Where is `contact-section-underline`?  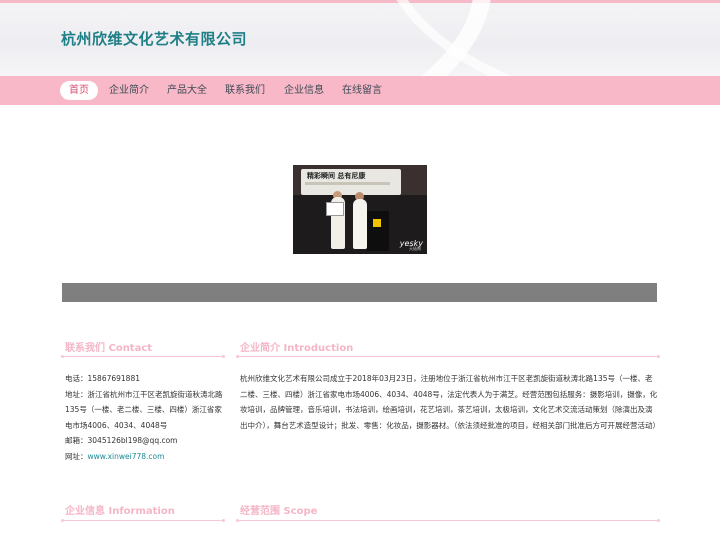 contact-section-underline is located at coordinates (143, 356).